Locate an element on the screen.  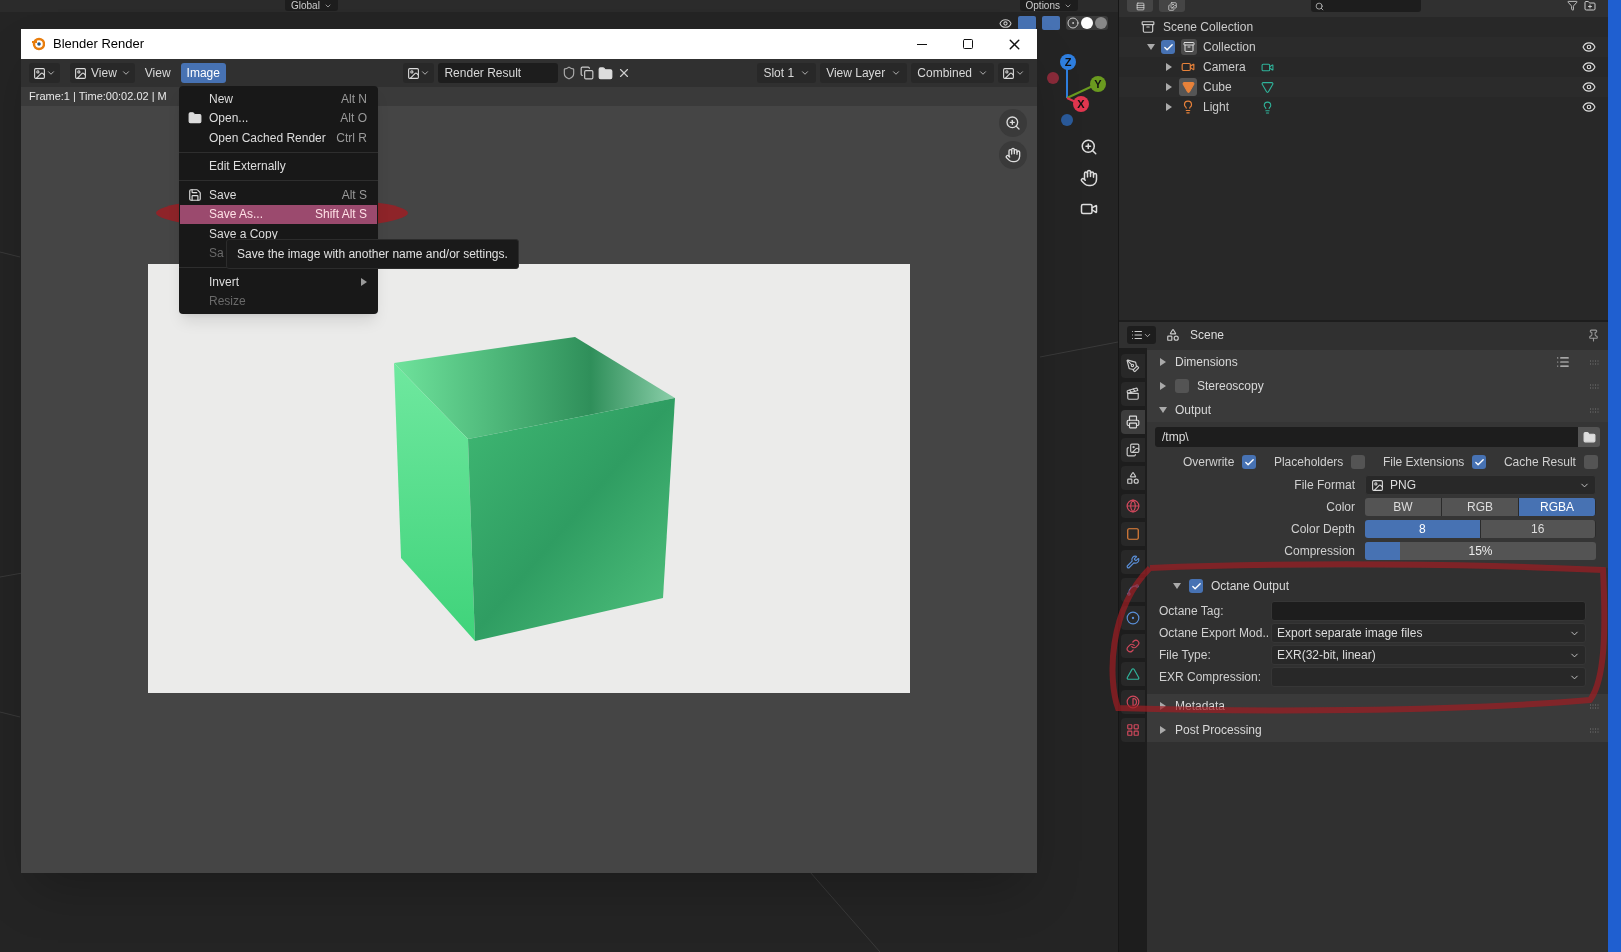
menu-item: New Alt N is located at coordinates (278, 99).